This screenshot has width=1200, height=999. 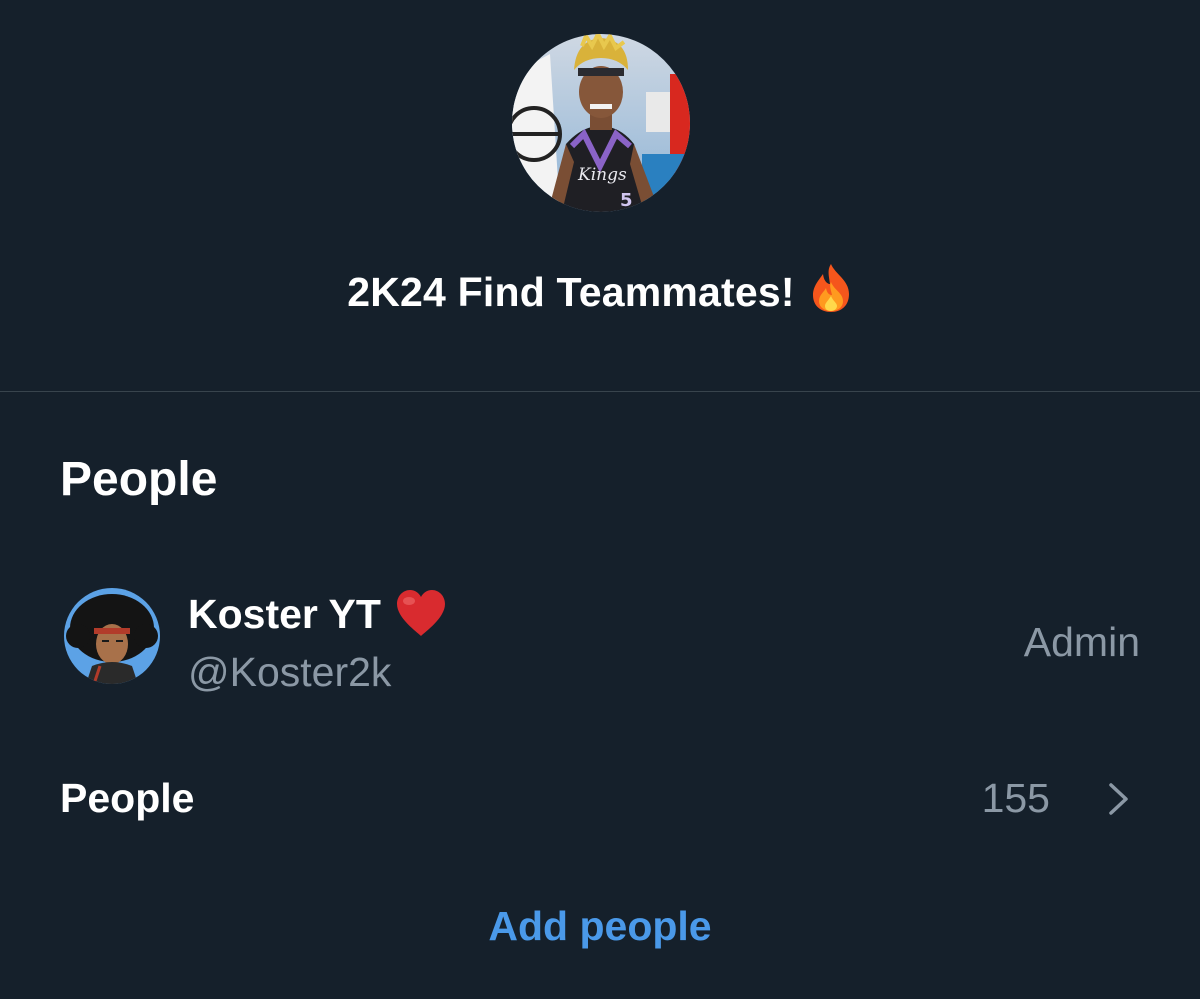 I want to click on member-role-badge: Admin, so click(x=1081, y=642).